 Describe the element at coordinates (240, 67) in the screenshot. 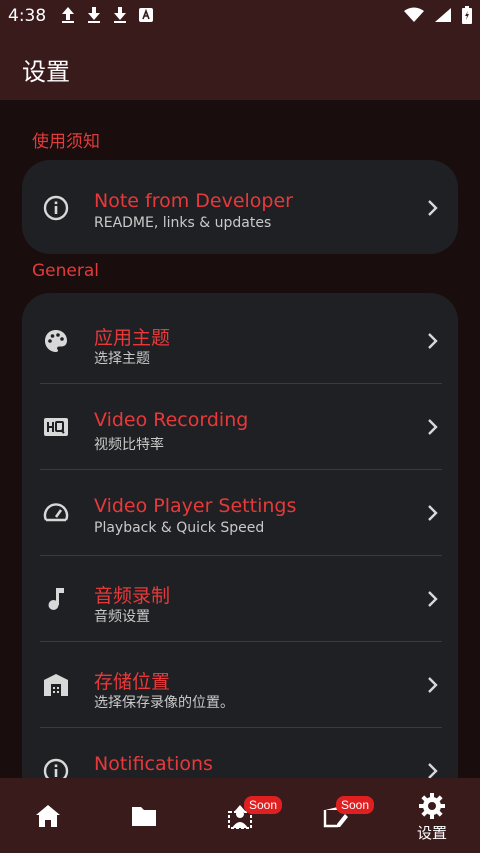

I see `app-bar: 设置` at that location.